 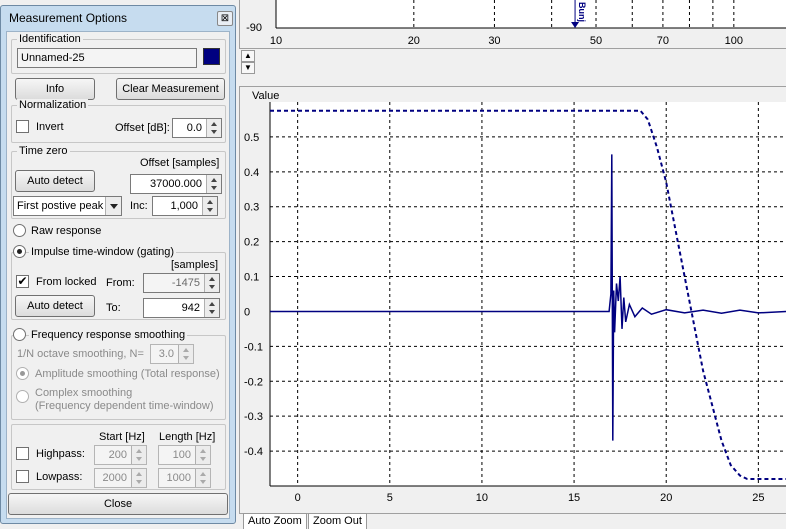 What do you see at coordinates (178, 478) in the screenshot?
I see `lowpass-length-value: 1000` at bounding box center [178, 478].